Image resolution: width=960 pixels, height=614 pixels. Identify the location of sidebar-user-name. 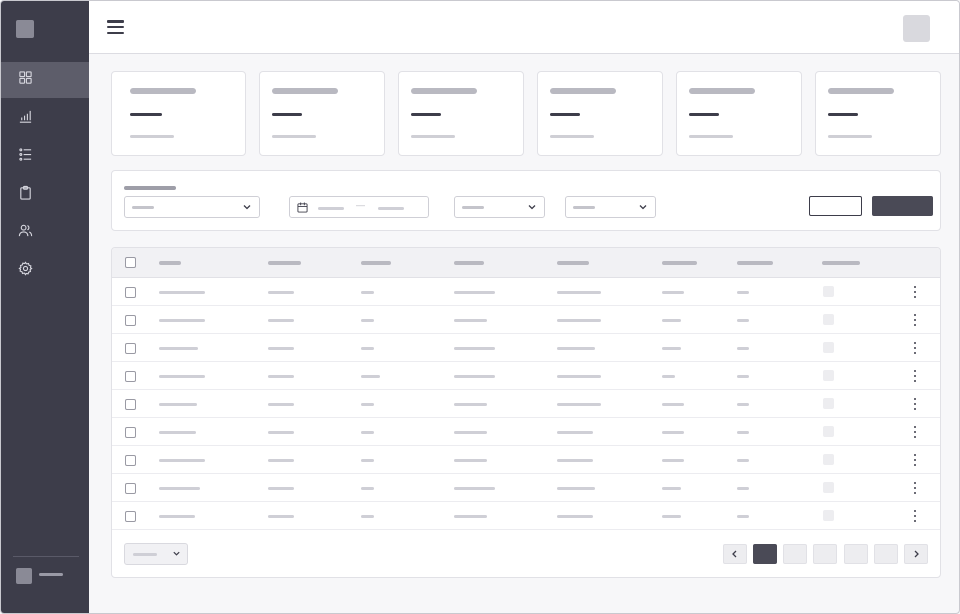
(51, 574).